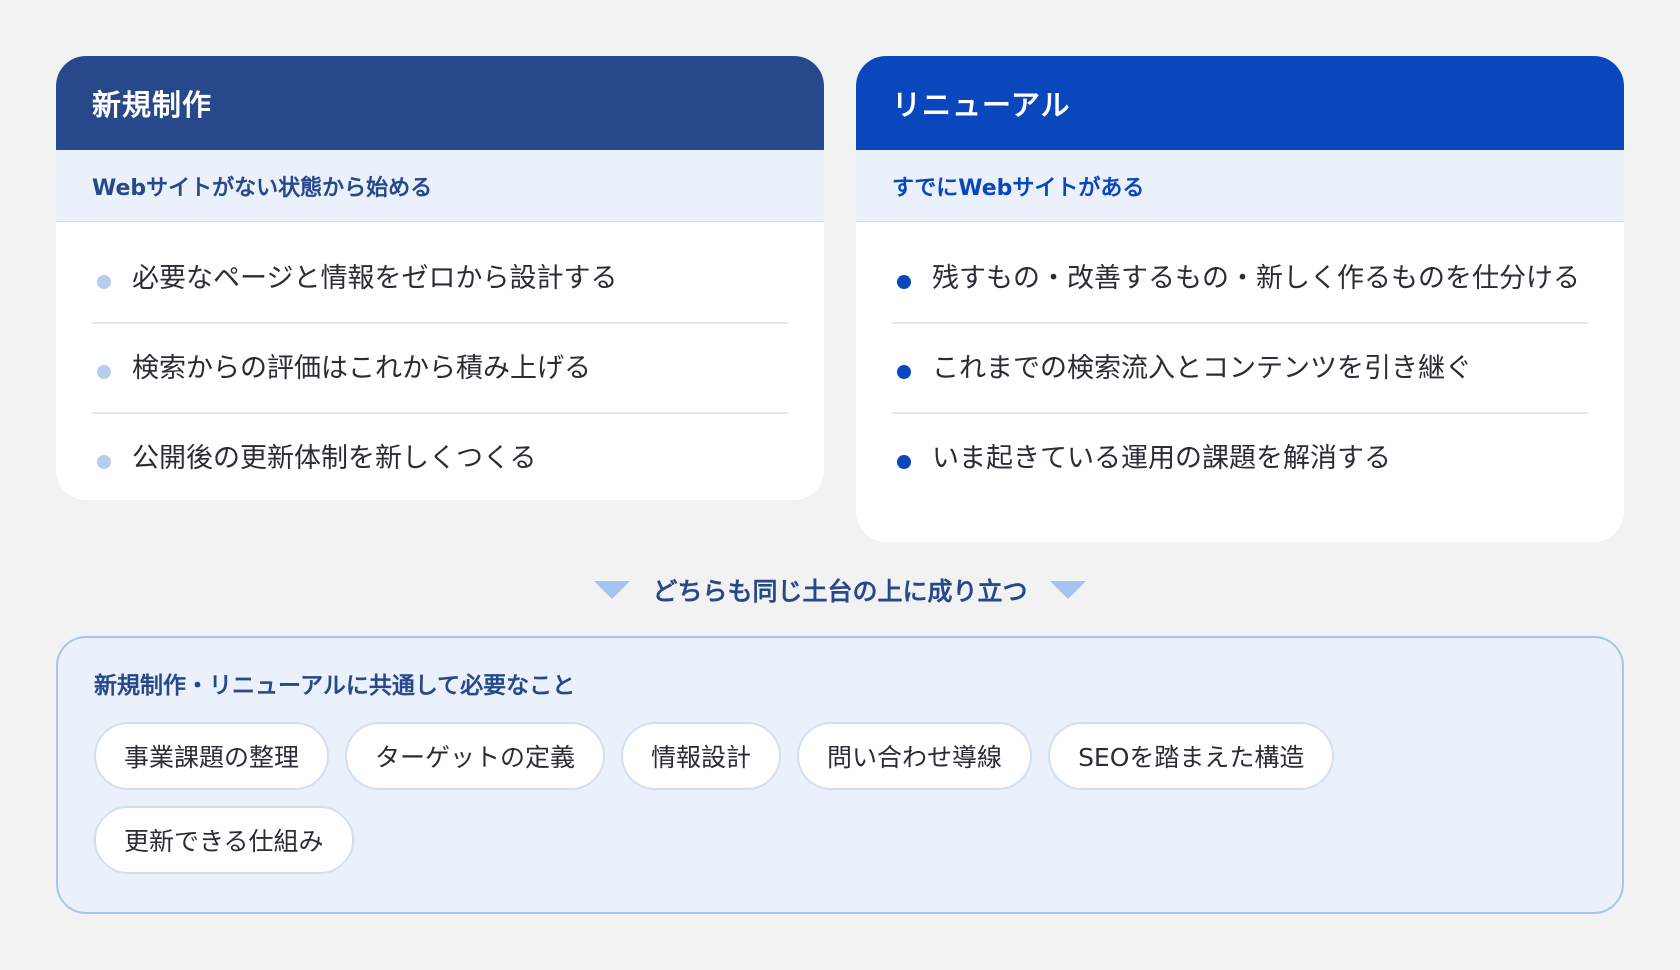 Image resolution: width=1680 pixels, height=970 pixels. I want to click on new-build-title: 新規制作, so click(440, 103).